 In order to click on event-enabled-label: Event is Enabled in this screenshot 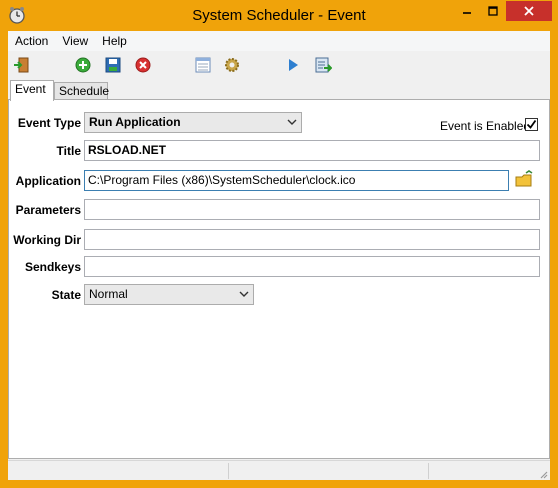, I will do `click(485, 126)`.